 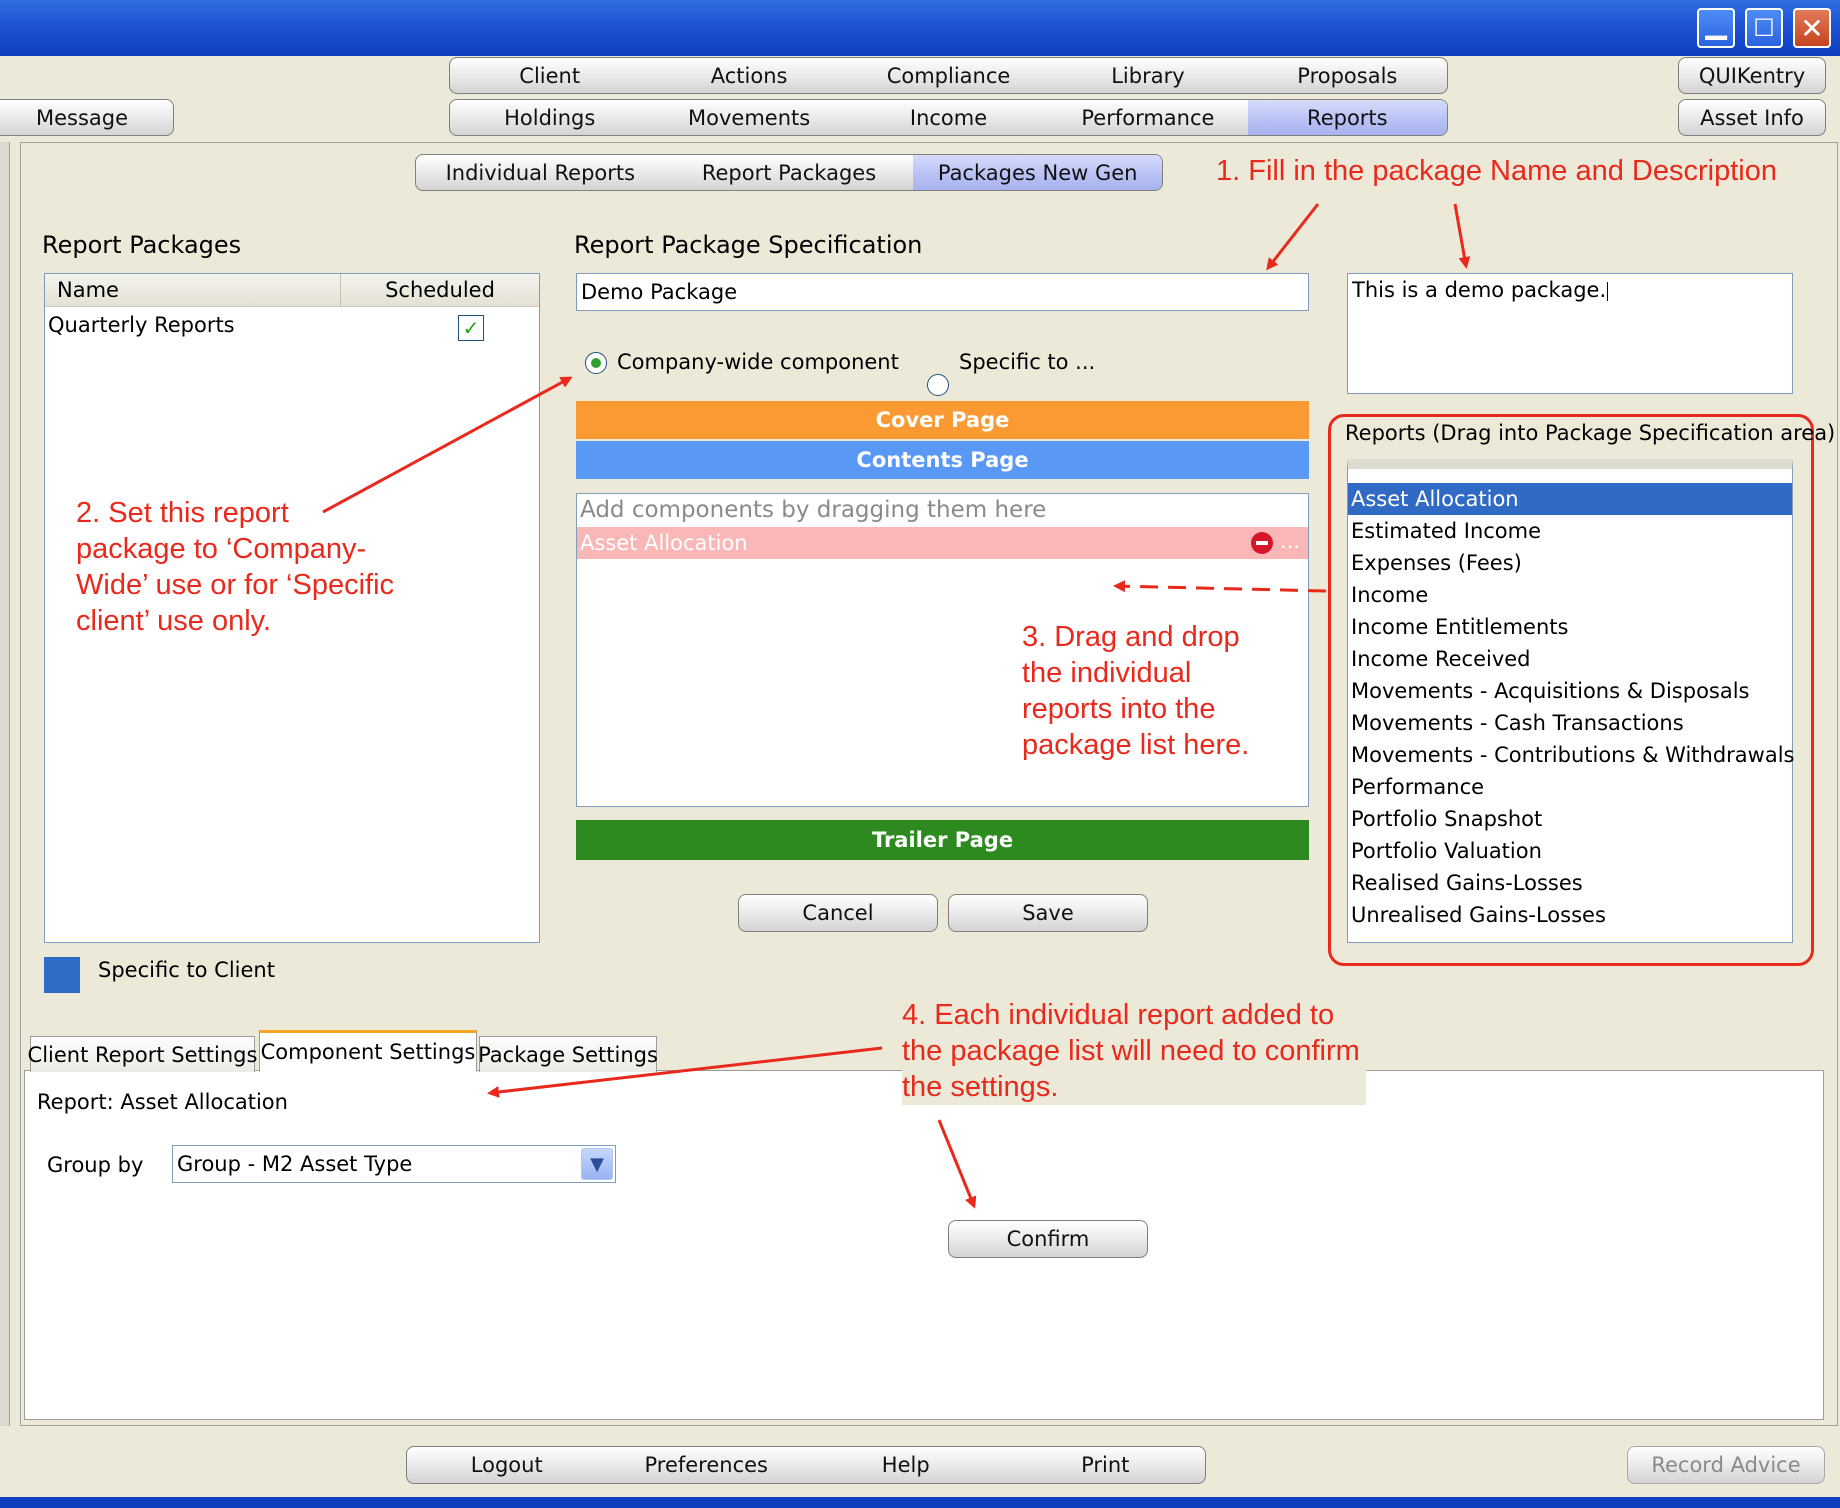 What do you see at coordinates (1293, 237) in the screenshot?
I see `arrow-to-name-field` at bounding box center [1293, 237].